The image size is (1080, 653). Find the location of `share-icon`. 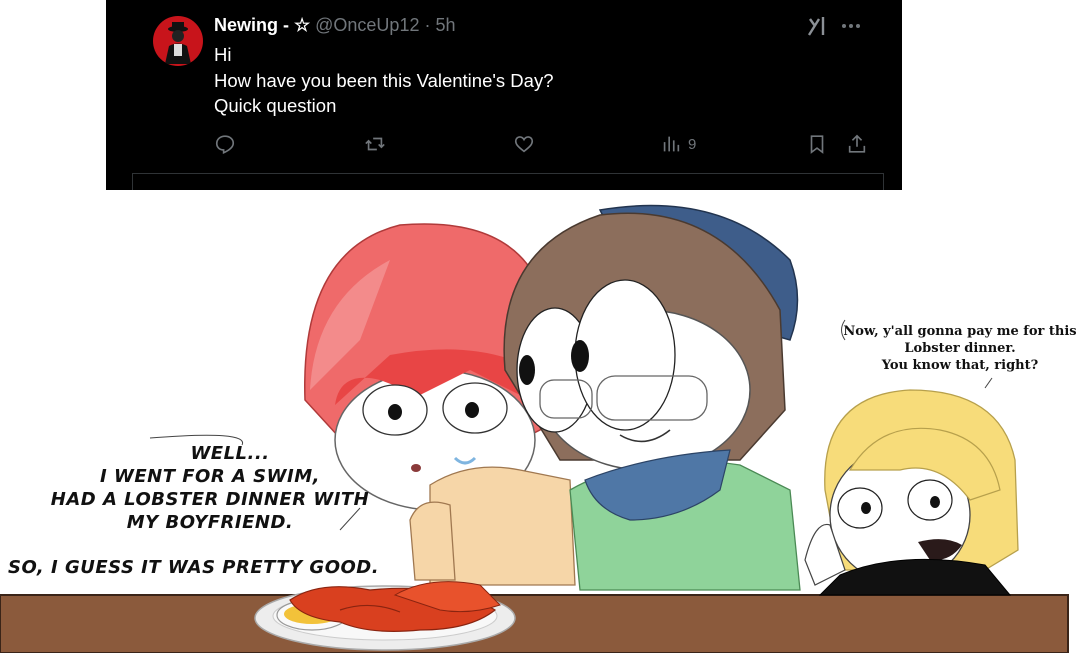

share-icon is located at coordinates (857, 143).